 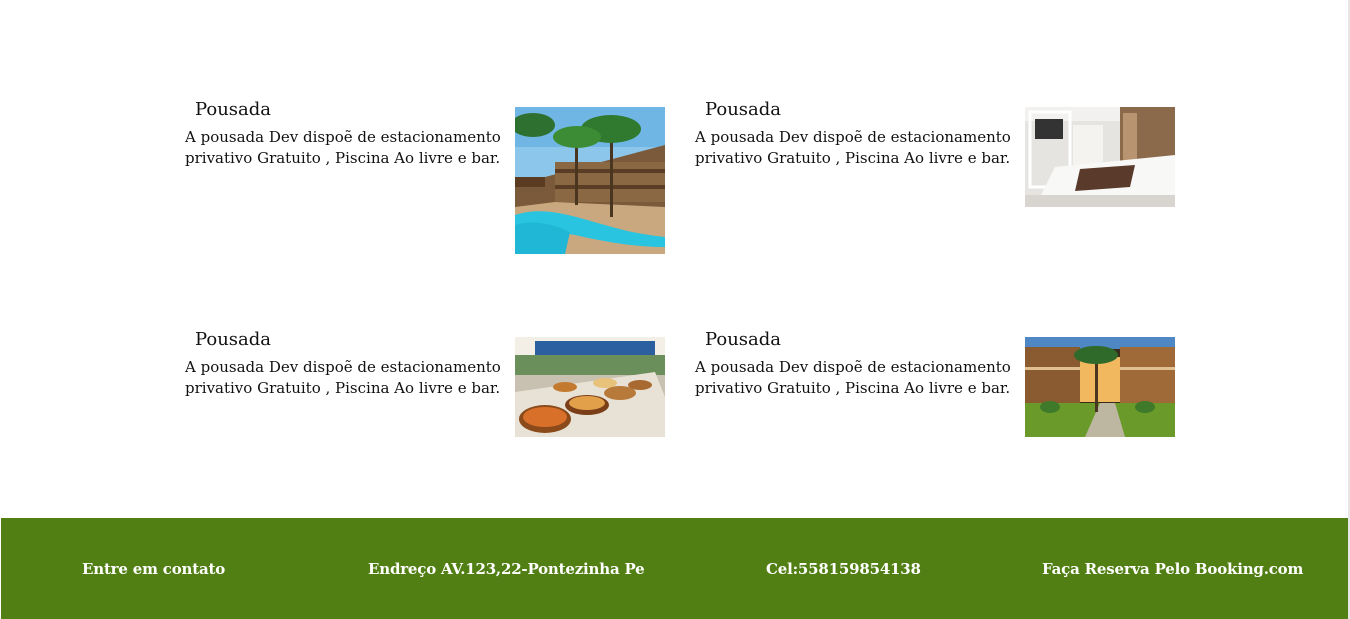 What do you see at coordinates (590, 180) in the screenshot?
I see `pool-resort-photo` at bounding box center [590, 180].